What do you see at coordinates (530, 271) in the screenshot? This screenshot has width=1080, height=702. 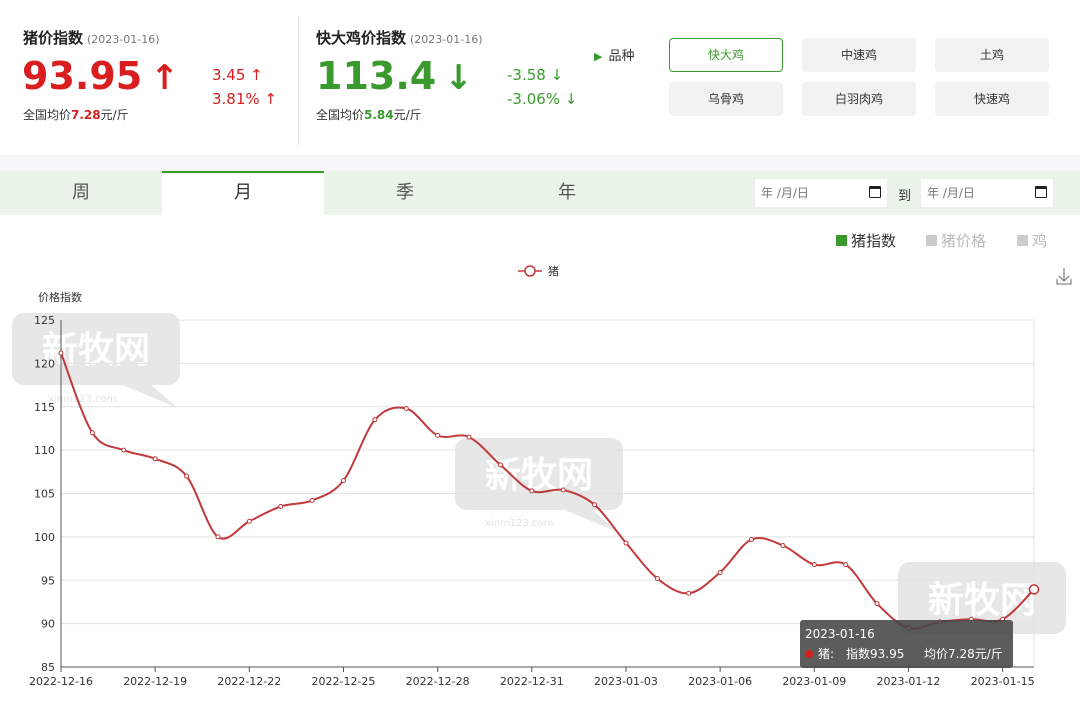 I see `series-legend-marker` at bounding box center [530, 271].